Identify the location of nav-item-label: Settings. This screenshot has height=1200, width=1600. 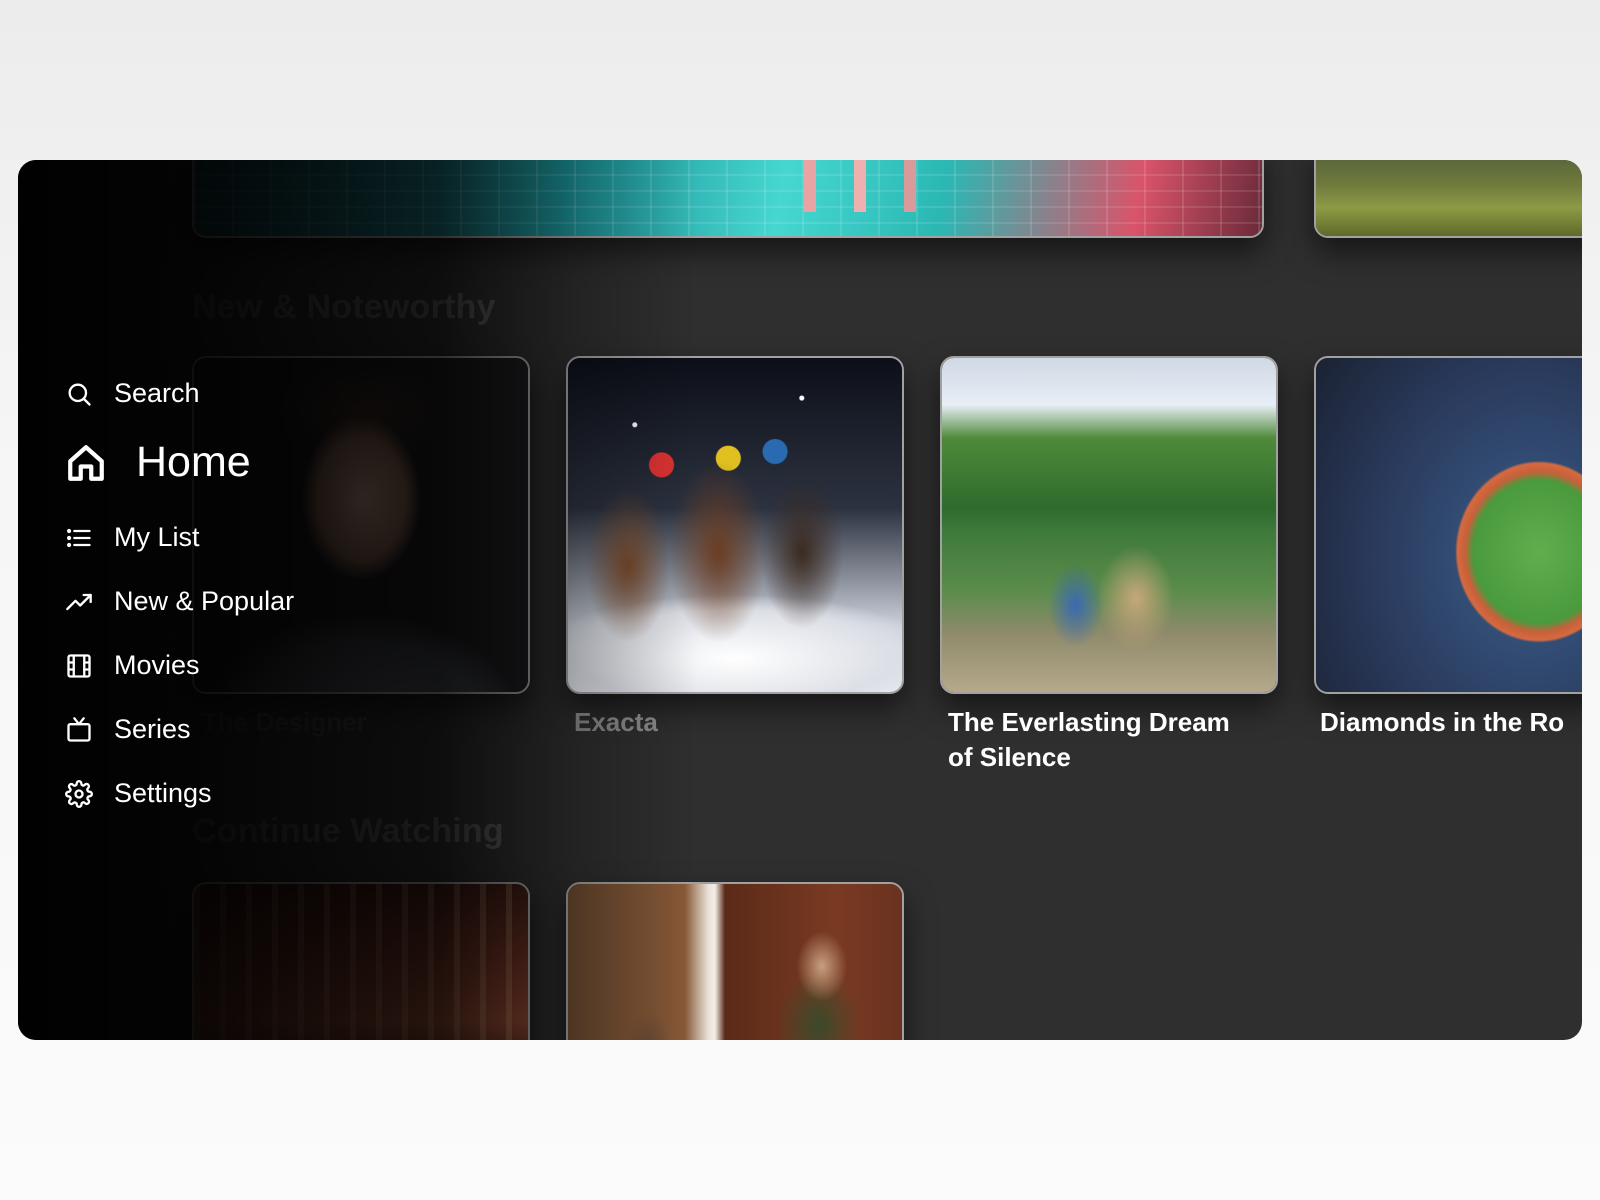
(163, 793).